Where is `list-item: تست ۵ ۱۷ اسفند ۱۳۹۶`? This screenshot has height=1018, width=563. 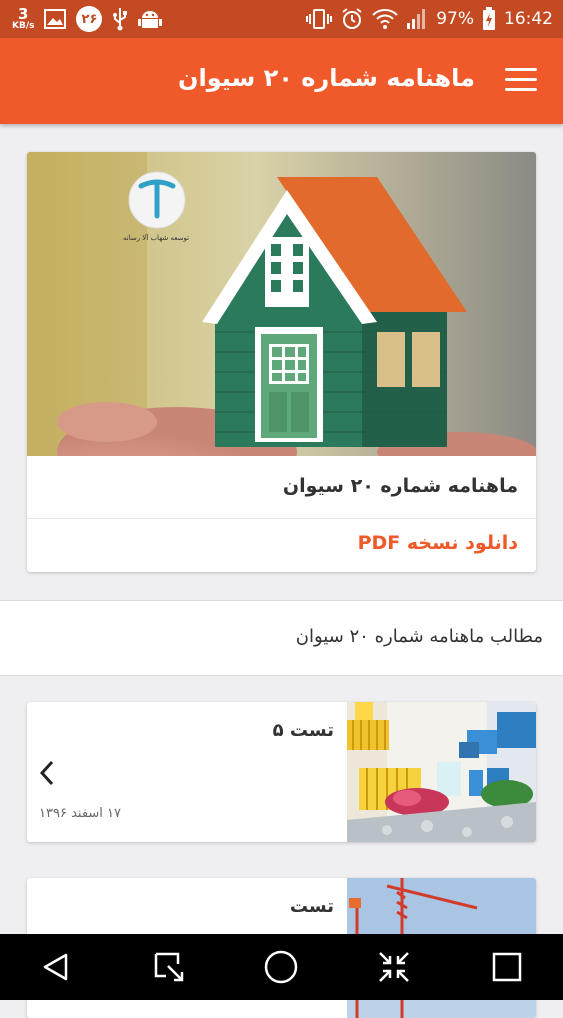 list-item: تست ۵ ۱۷ اسفند ۱۳۹۶ is located at coordinates (281, 772).